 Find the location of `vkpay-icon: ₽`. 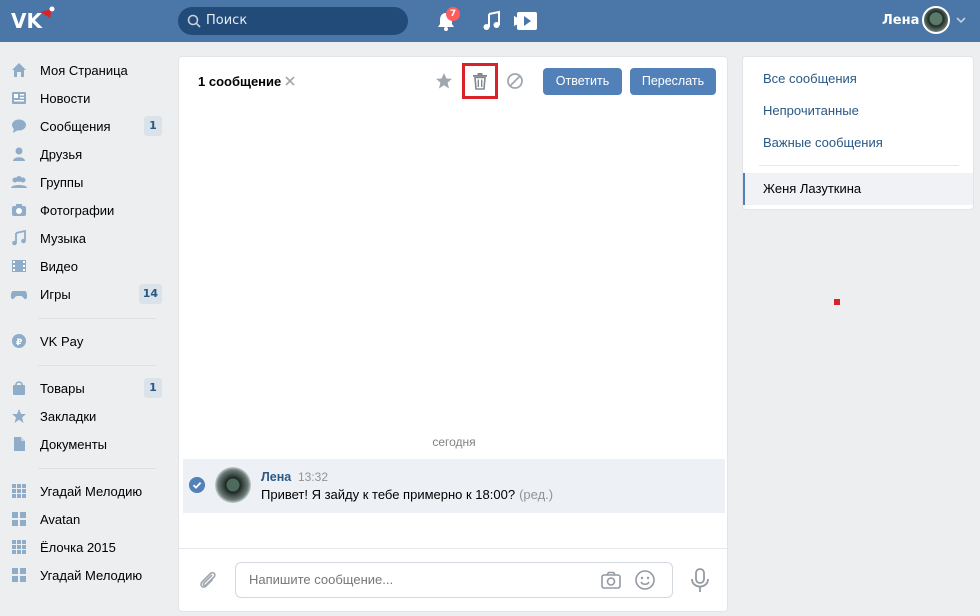

vkpay-icon: ₽ is located at coordinates (19, 341).